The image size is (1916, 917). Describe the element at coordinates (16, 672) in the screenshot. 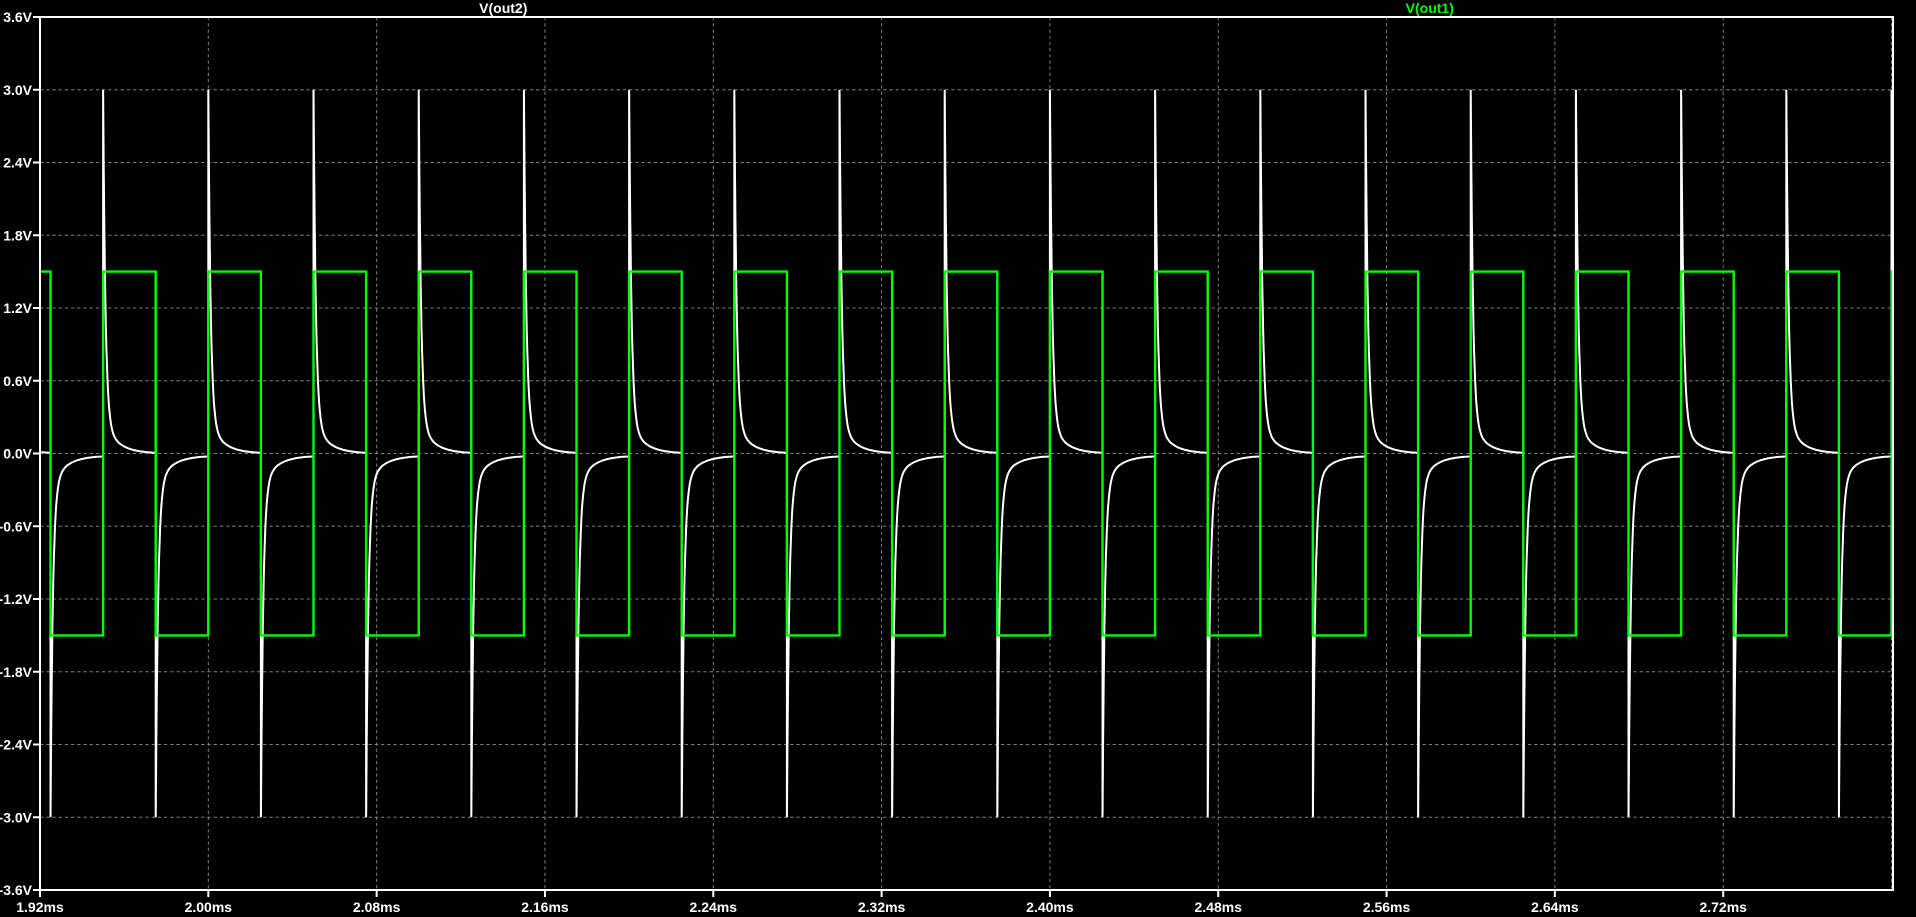

I see `y-axis-tick-label: -1.8V` at that location.